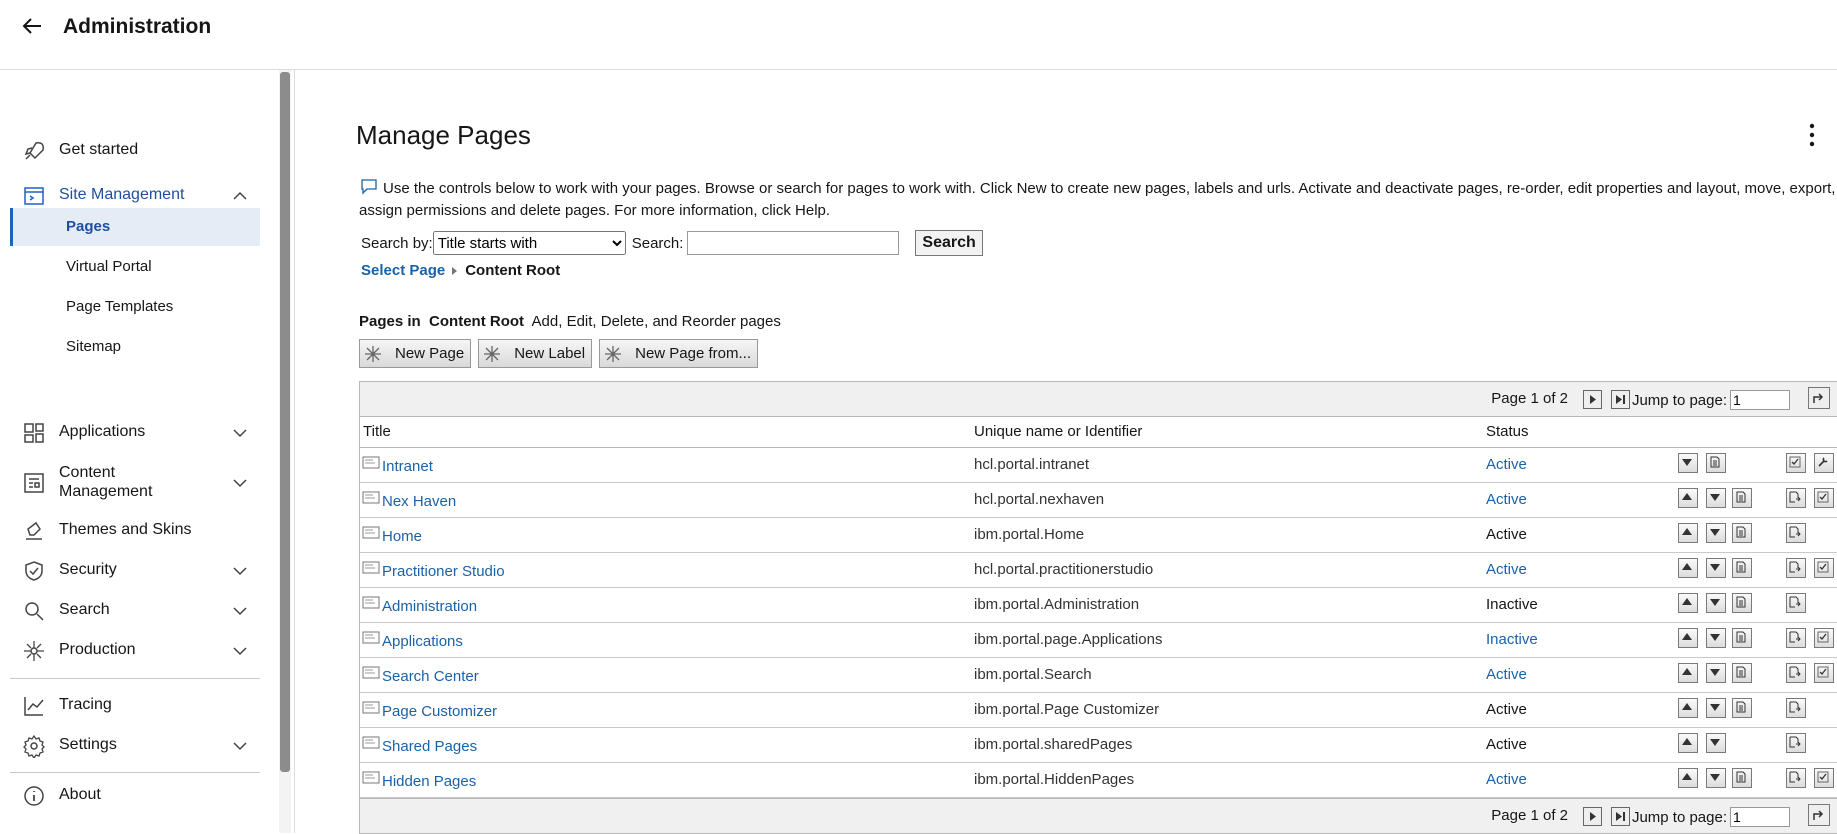  What do you see at coordinates (949, 243) in the screenshot?
I see `search-button: Search` at bounding box center [949, 243].